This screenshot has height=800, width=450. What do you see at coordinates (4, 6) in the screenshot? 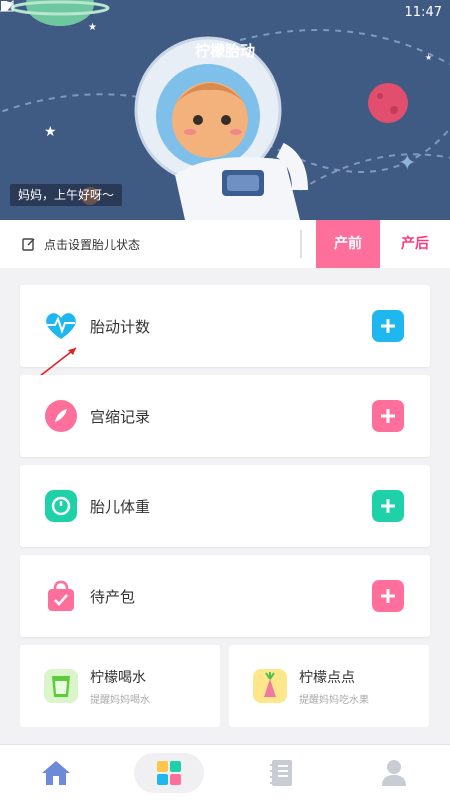
I see `battery-icon` at bounding box center [4, 6].